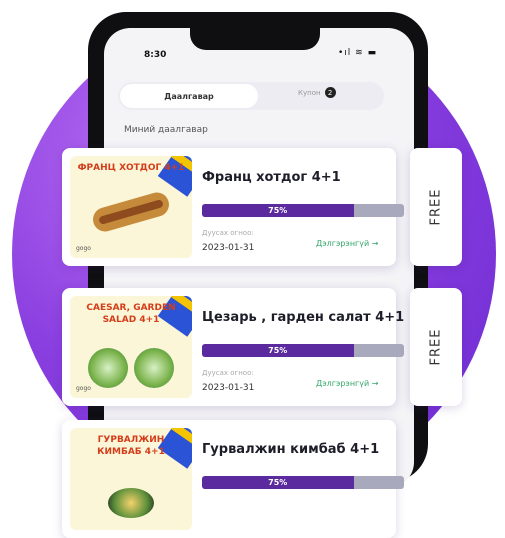 This screenshot has height=538, width=505. I want to click on tab-tasks: Даалгавар, so click(189, 96).